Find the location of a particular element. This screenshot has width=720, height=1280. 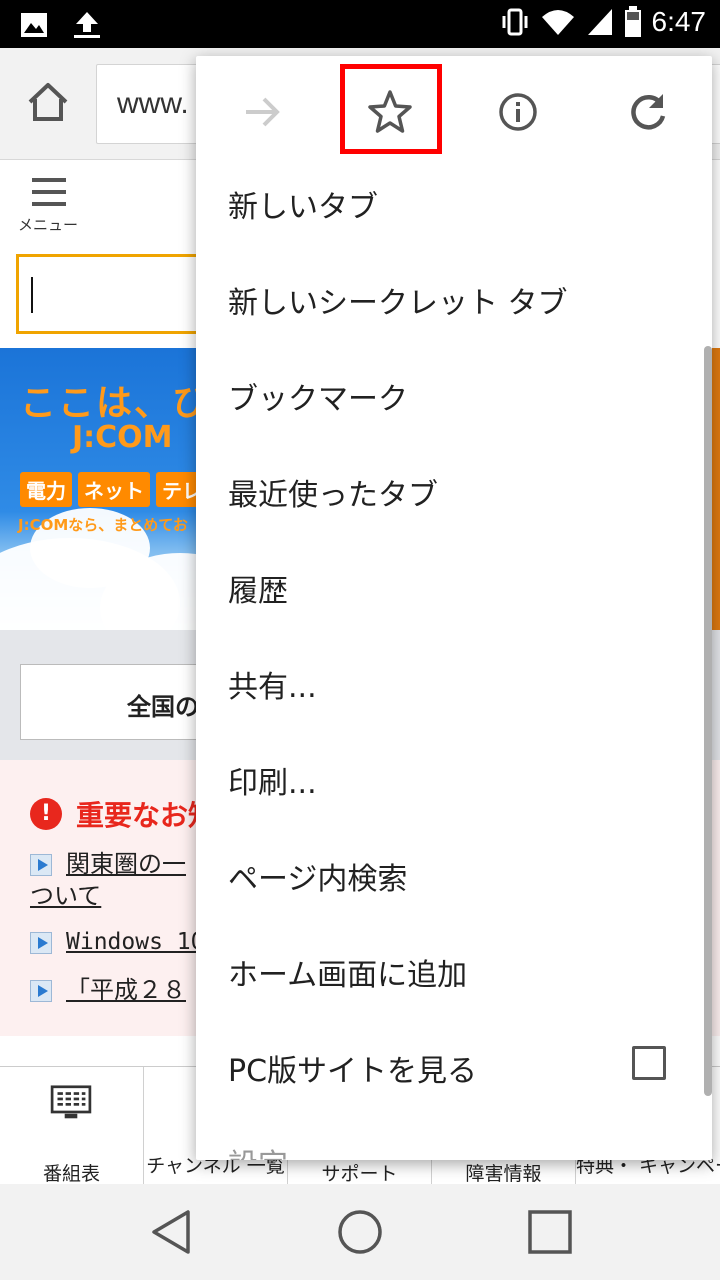

region-button-label: 全国の is located at coordinates (163, 707).